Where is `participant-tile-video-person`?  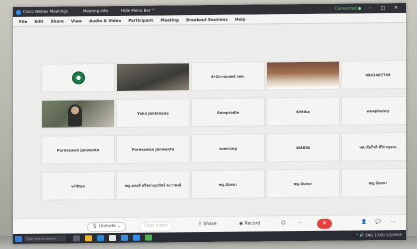 participant-tile-video-person is located at coordinates (78, 113).